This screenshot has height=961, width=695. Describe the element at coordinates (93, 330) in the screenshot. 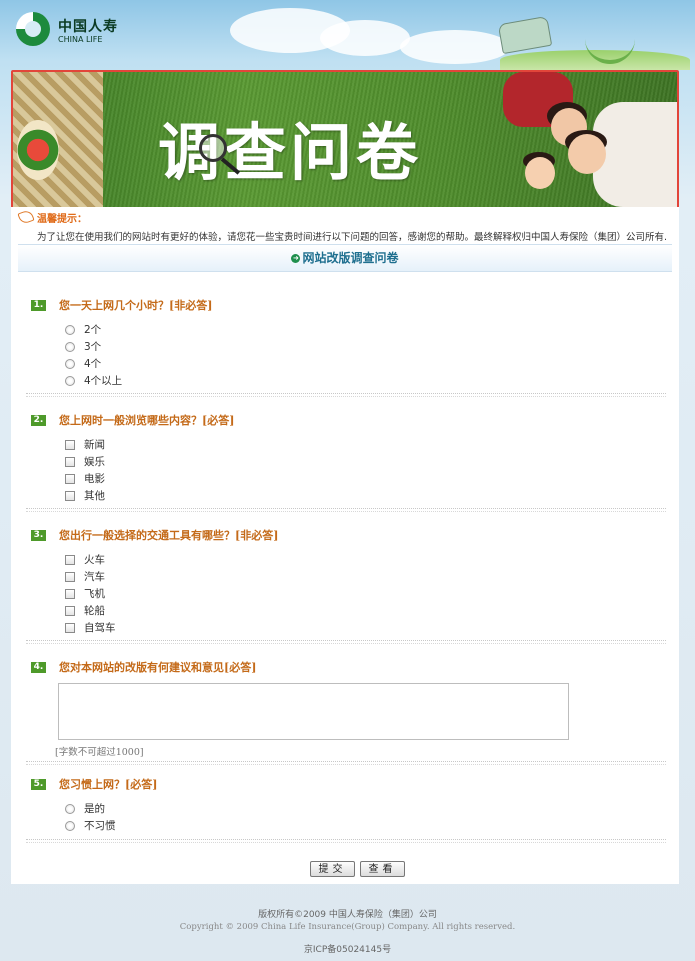

I see `option-label: 2个` at that location.